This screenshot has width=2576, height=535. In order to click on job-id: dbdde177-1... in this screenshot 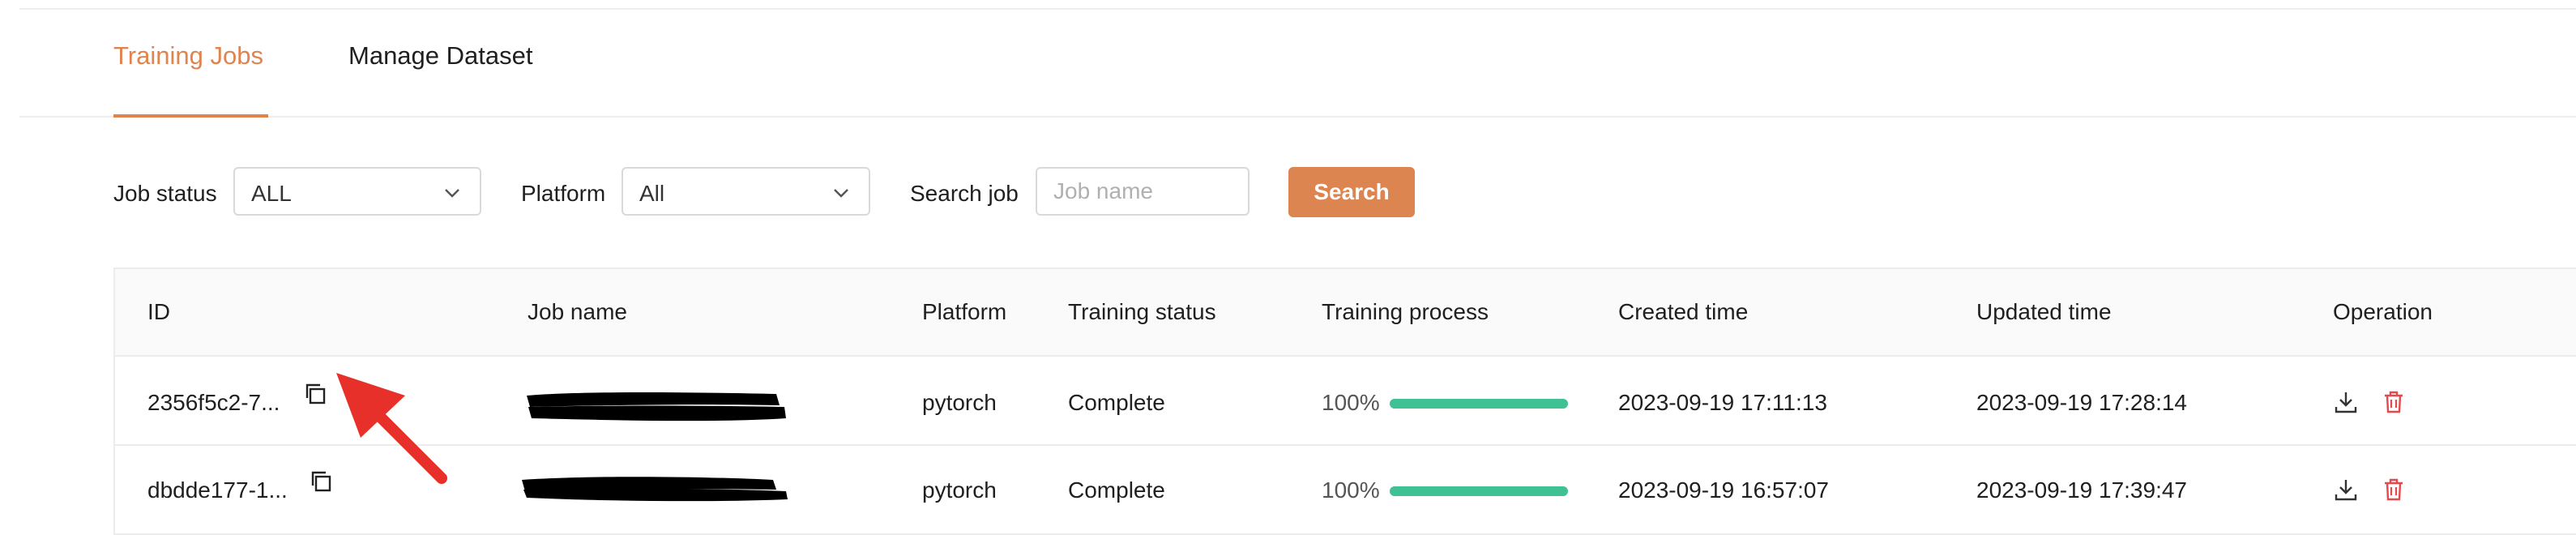, I will do `click(217, 490)`.